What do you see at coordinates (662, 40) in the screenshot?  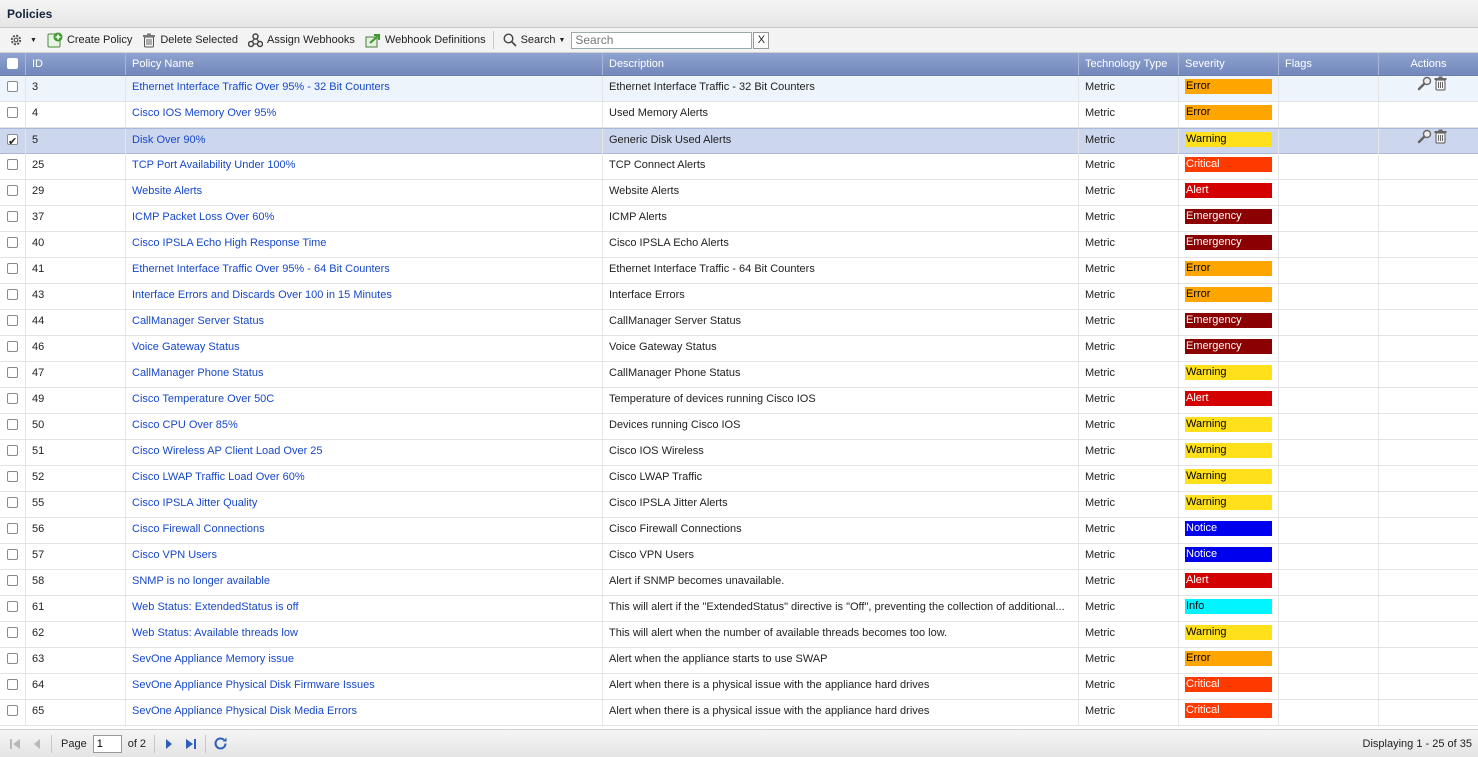 I see `search-input` at bounding box center [662, 40].